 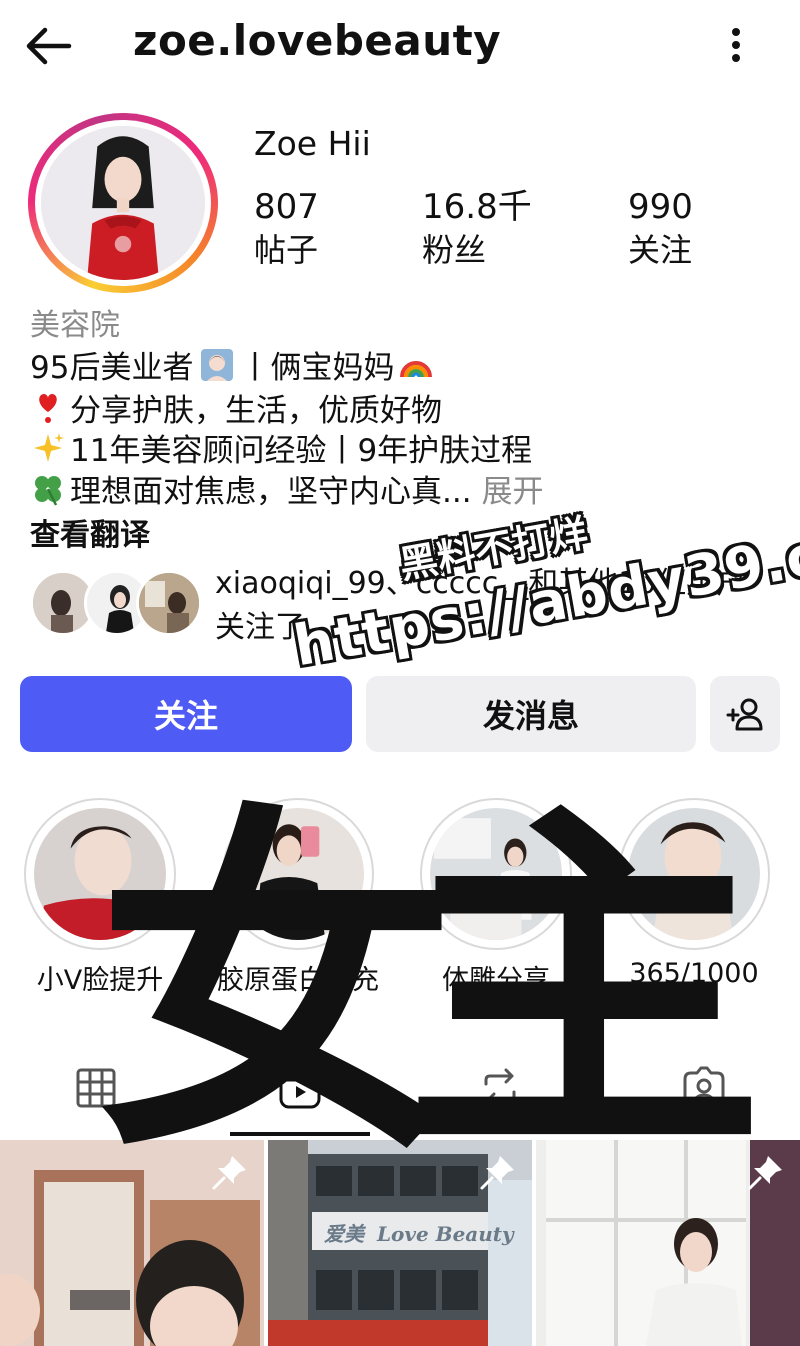 I want to click on profile-avatar, so click(x=123, y=203).